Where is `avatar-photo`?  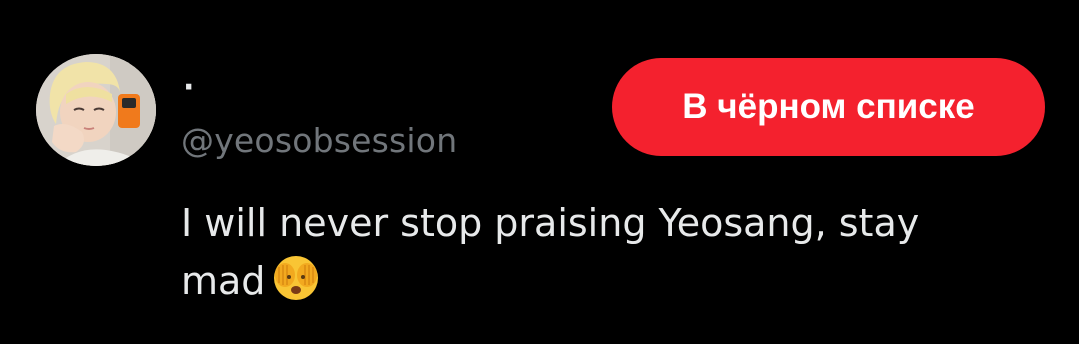
avatar-photo is located at coordinates (96, 110).